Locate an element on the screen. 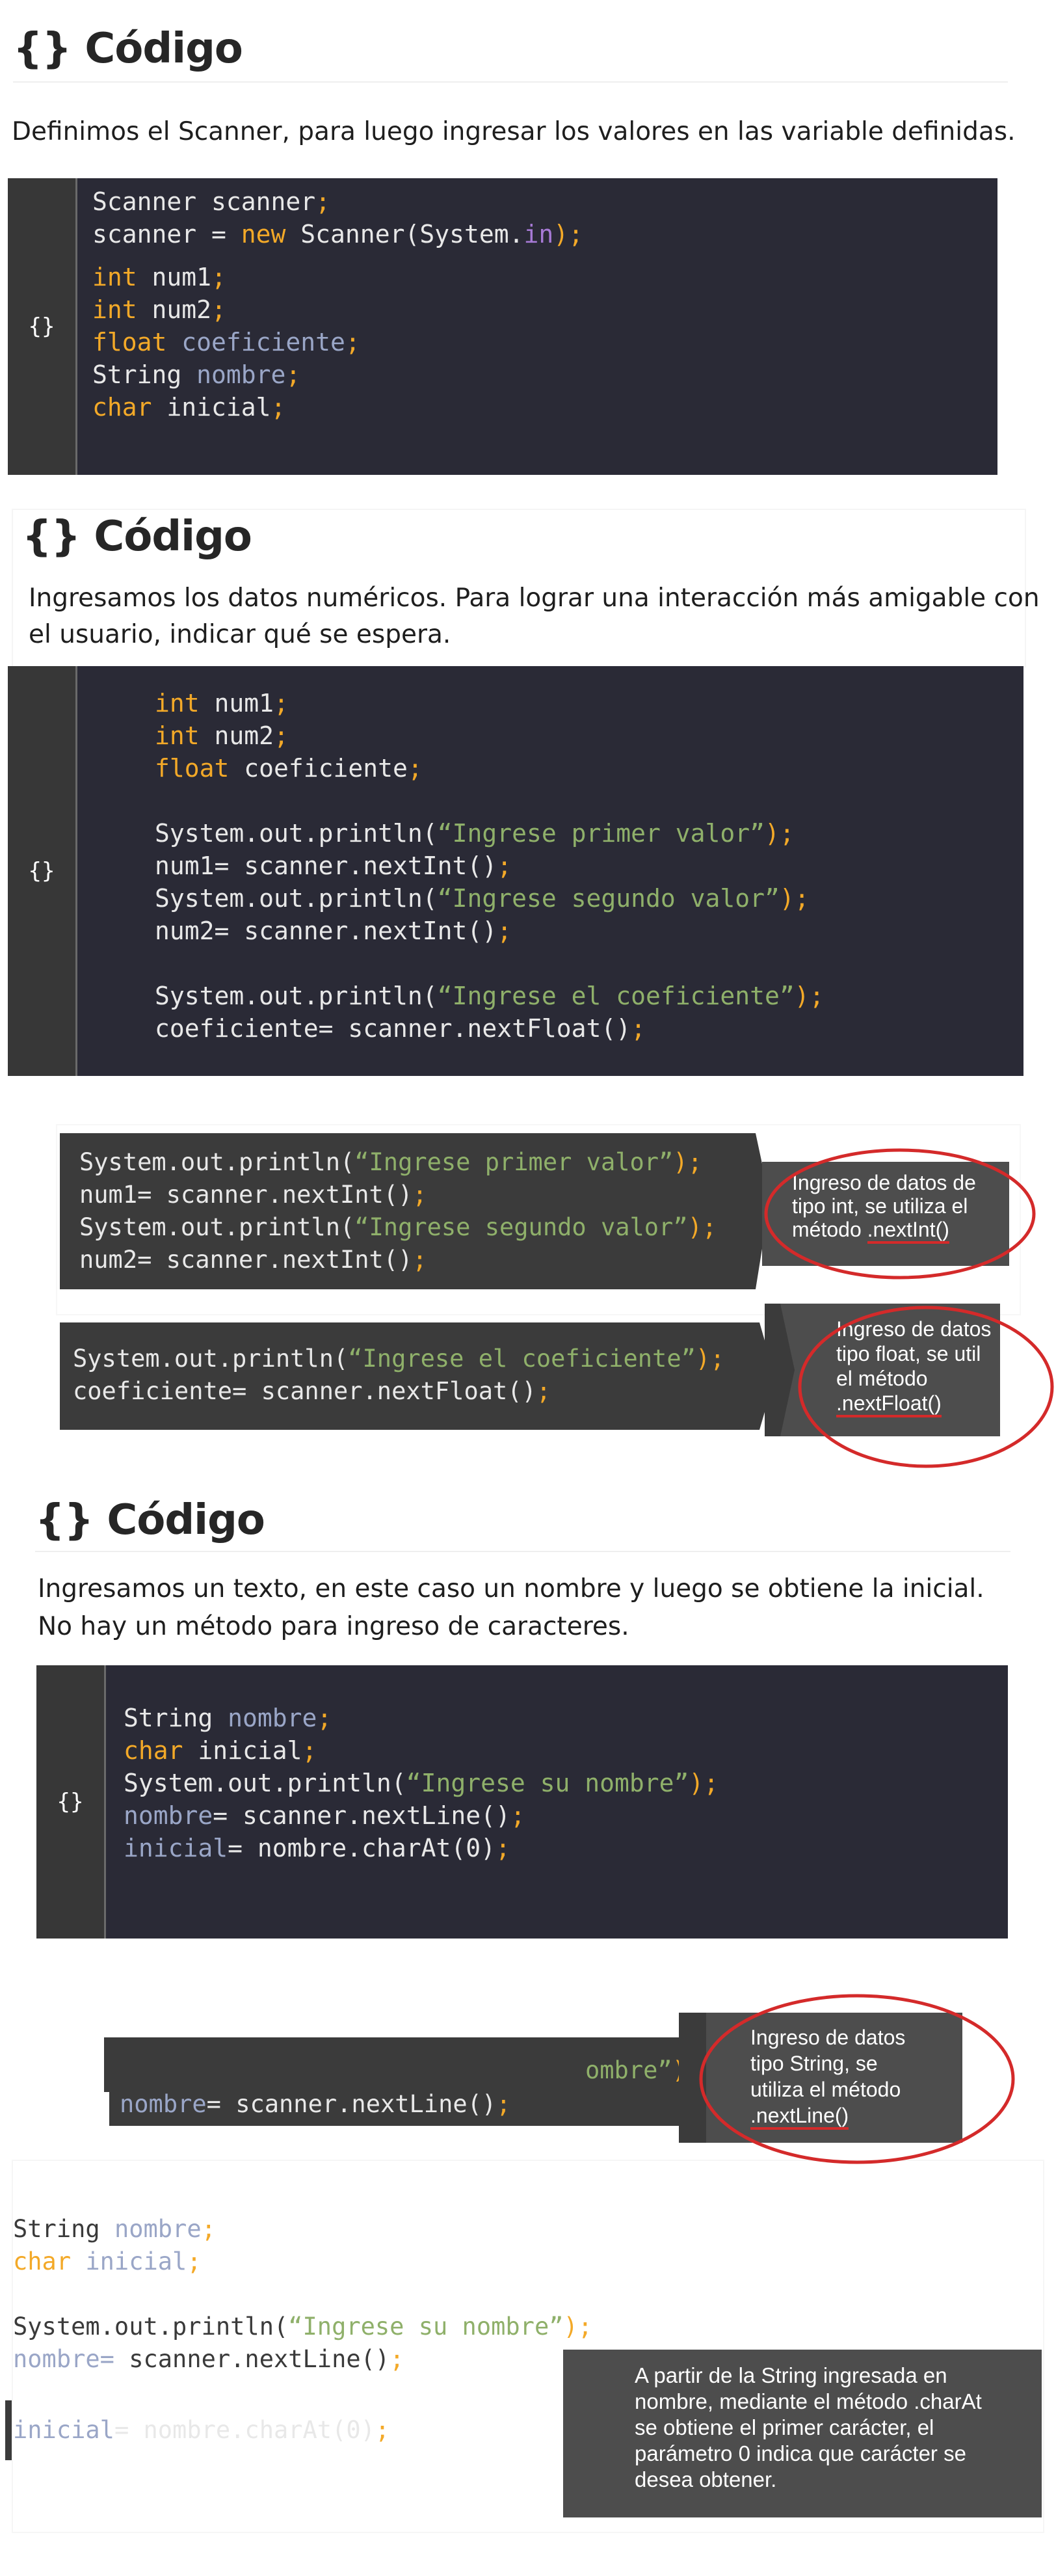 The width and height of the screenshot is (1056, 2576). code-token: coeficiente is located at coordinates (318, 768).